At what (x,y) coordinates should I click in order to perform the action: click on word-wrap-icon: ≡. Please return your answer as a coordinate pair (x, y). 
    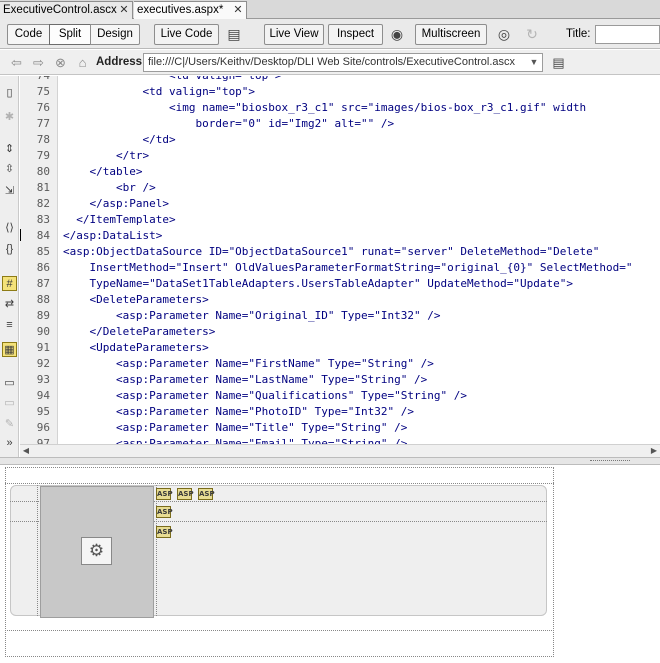
    Looking at the image, I should click on (9, 325).